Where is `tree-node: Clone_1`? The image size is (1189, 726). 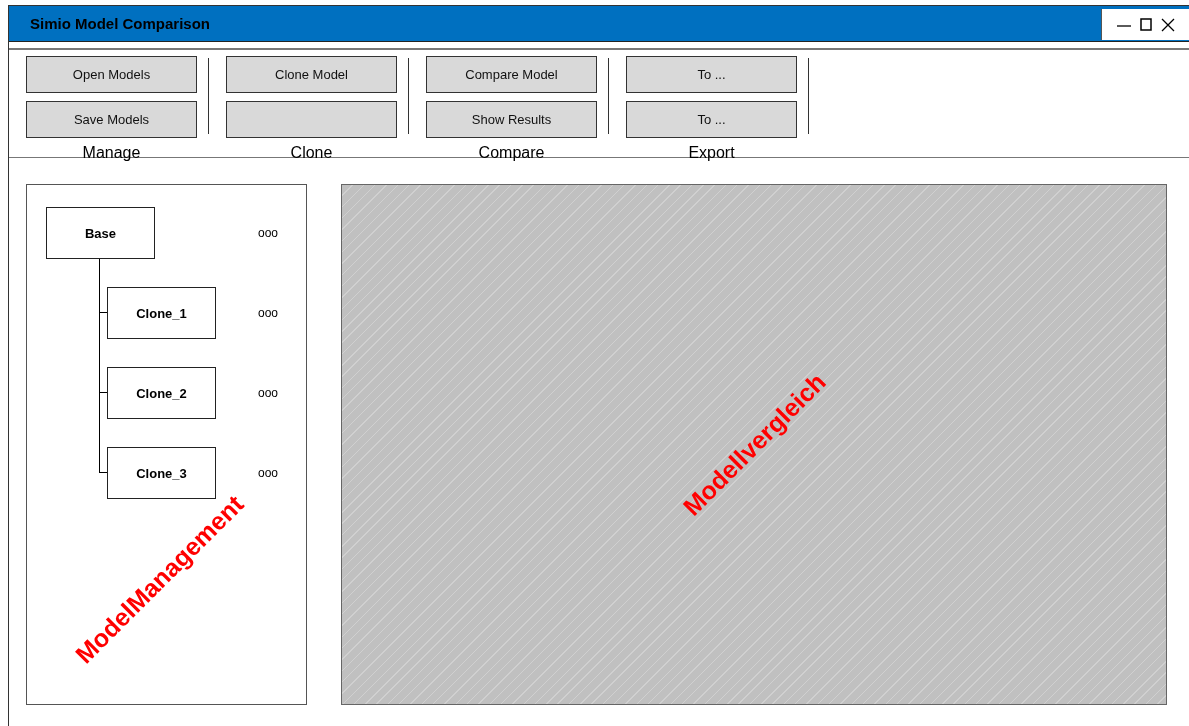
tree-node: Clone_1 is located at coordinates (161, 313).